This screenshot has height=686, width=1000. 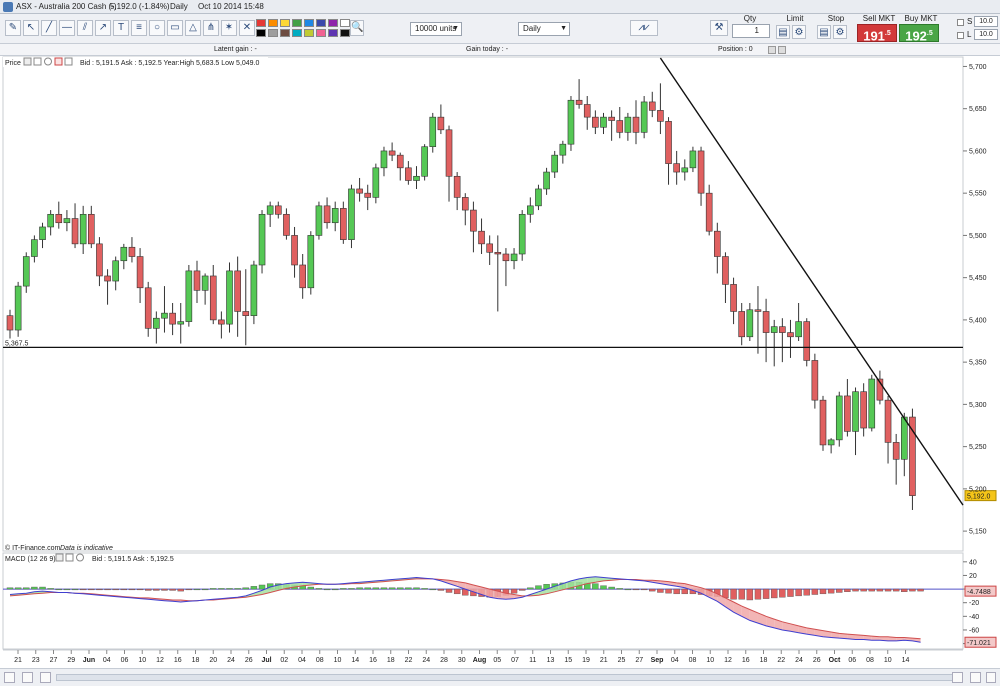 I want to click on scroll-right-icon, so click(x=991, y=677).